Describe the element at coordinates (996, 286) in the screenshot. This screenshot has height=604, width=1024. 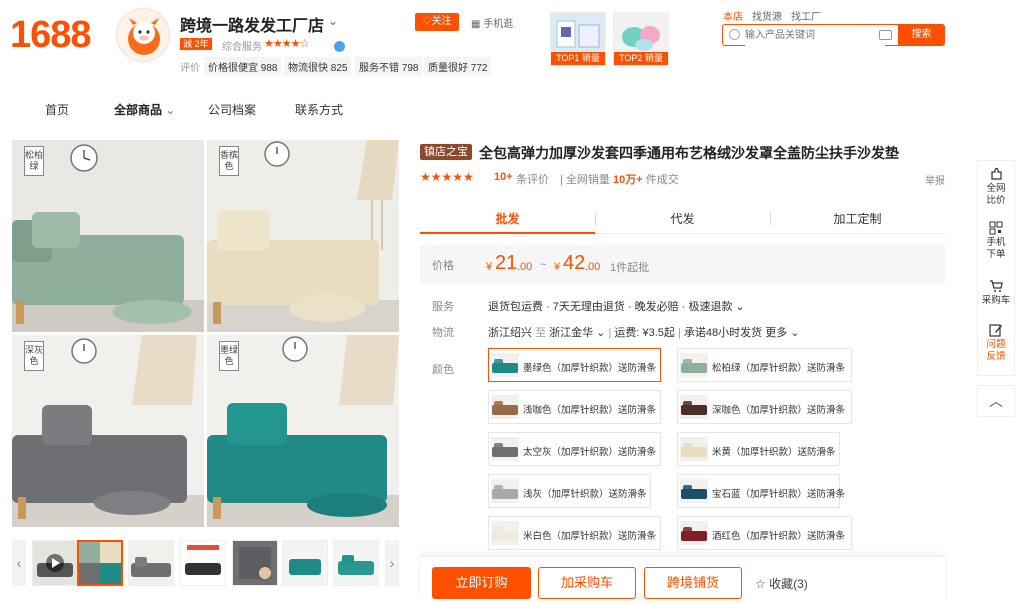
I see `cart-icon` at that location.